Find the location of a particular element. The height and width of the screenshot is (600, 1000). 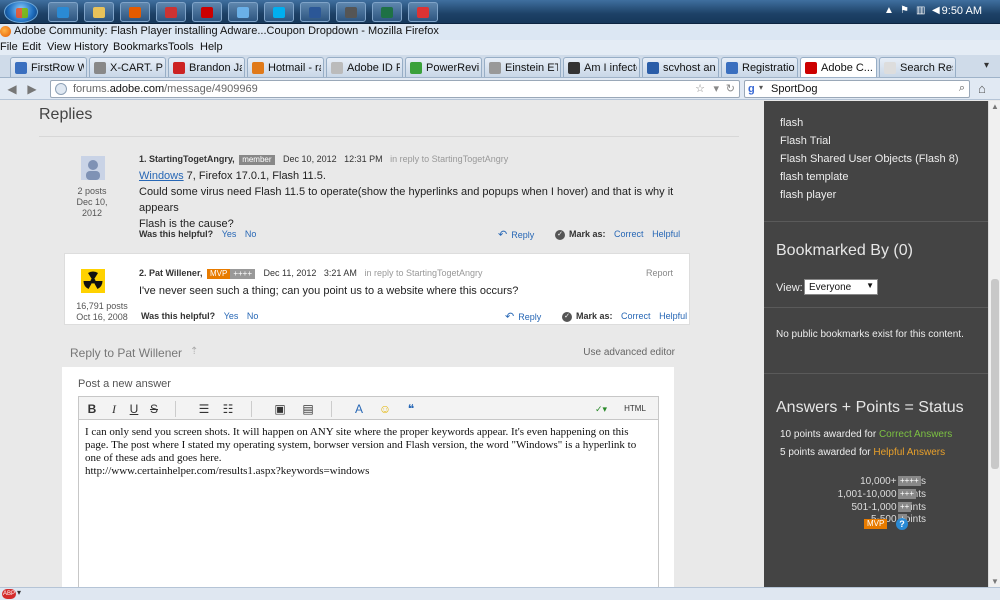

italic-button: I is located at coordinates (114, 409).